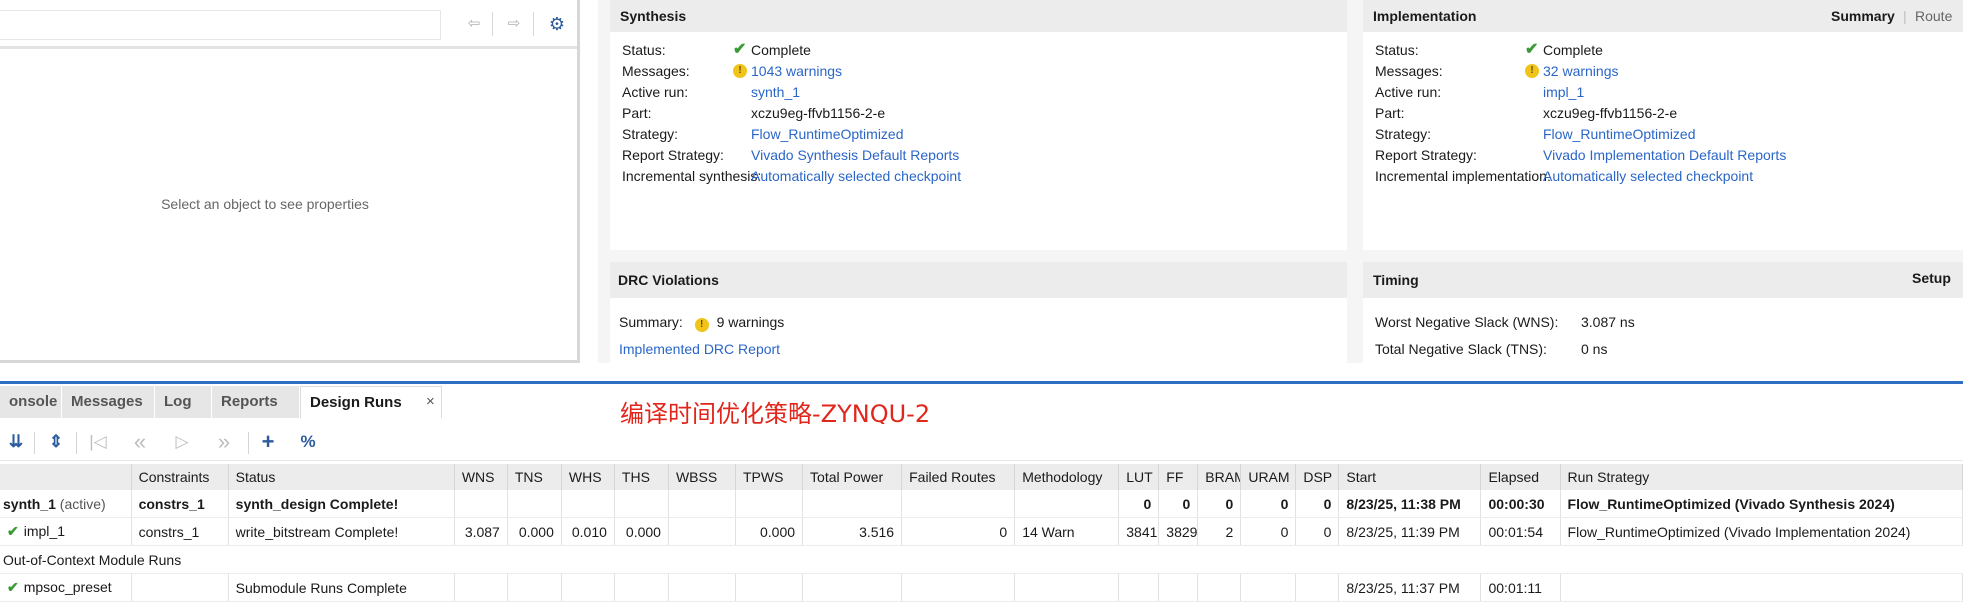 Image resolution: width=1963 pixels, height=607 pixels. What do you see at coordinates (978, 92) in the screenshot?
I see `summary-row: Active run: synth_1` at bounding box center [978, 92].